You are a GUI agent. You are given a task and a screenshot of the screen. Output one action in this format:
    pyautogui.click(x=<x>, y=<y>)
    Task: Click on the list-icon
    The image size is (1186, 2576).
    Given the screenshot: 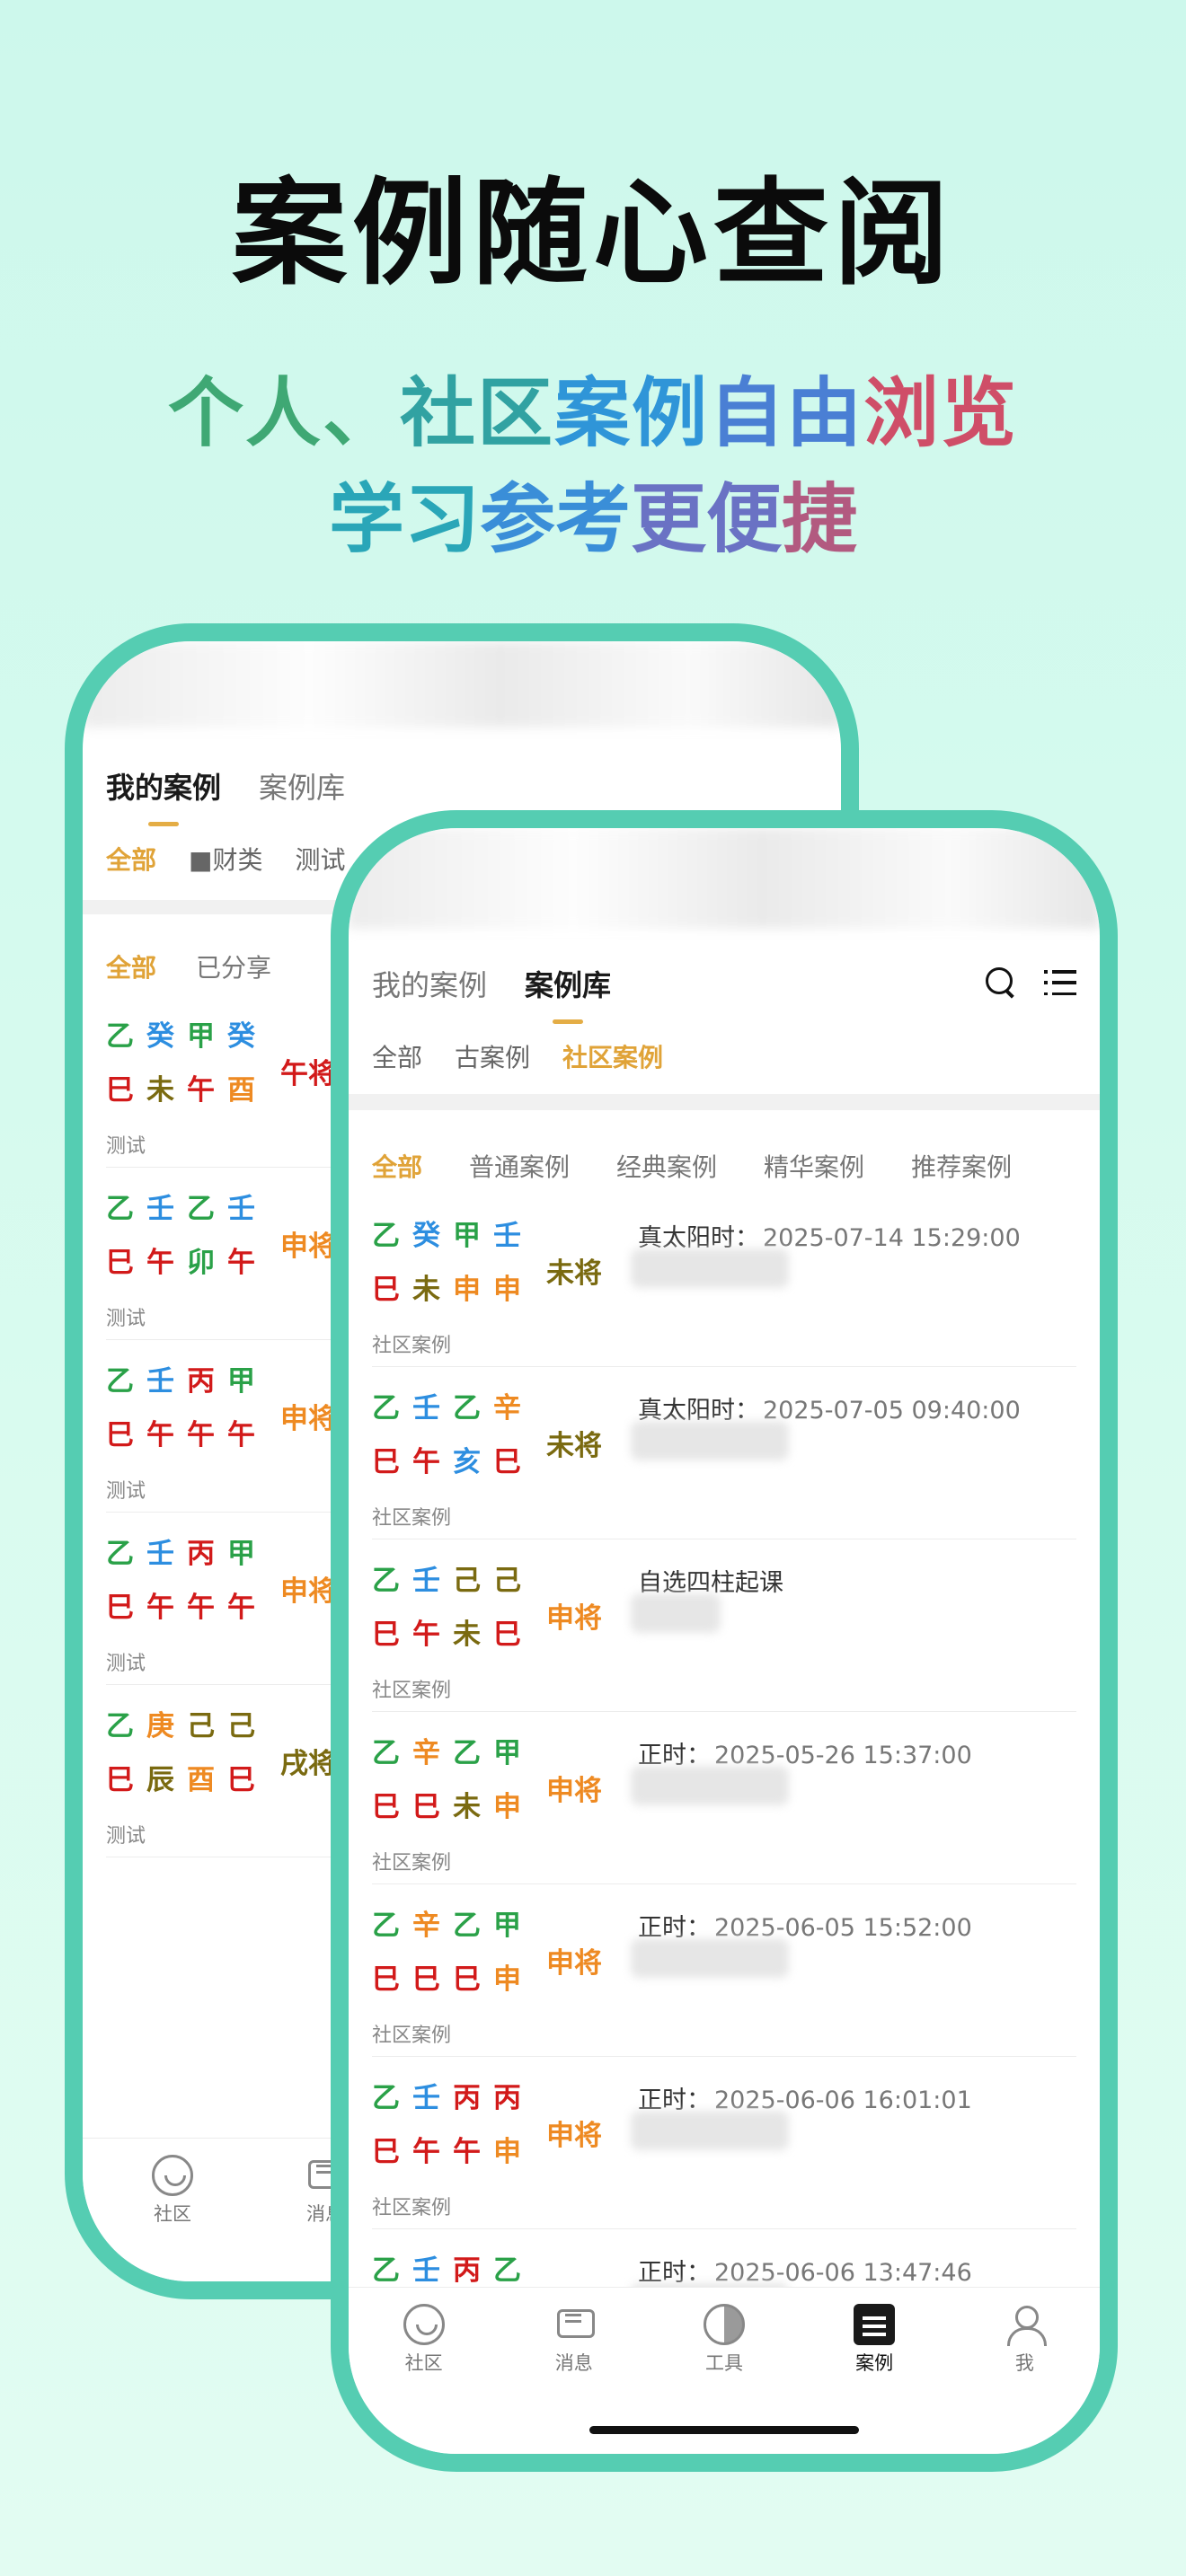 What is the action you would take?
    pyautogui.click(x=1060, y=983)
    